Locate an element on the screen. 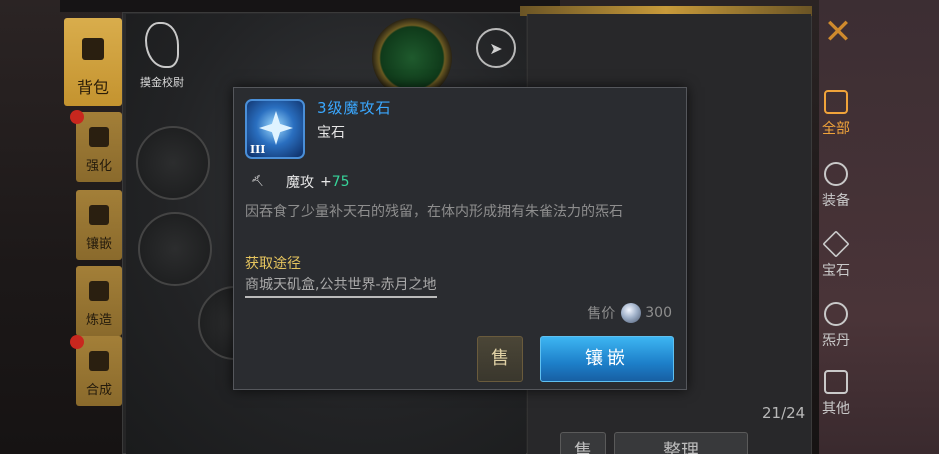 Image resolution: width=939 pixels, height=454 pixels. filter-label: 全部 is located at coordinates (836, 129).